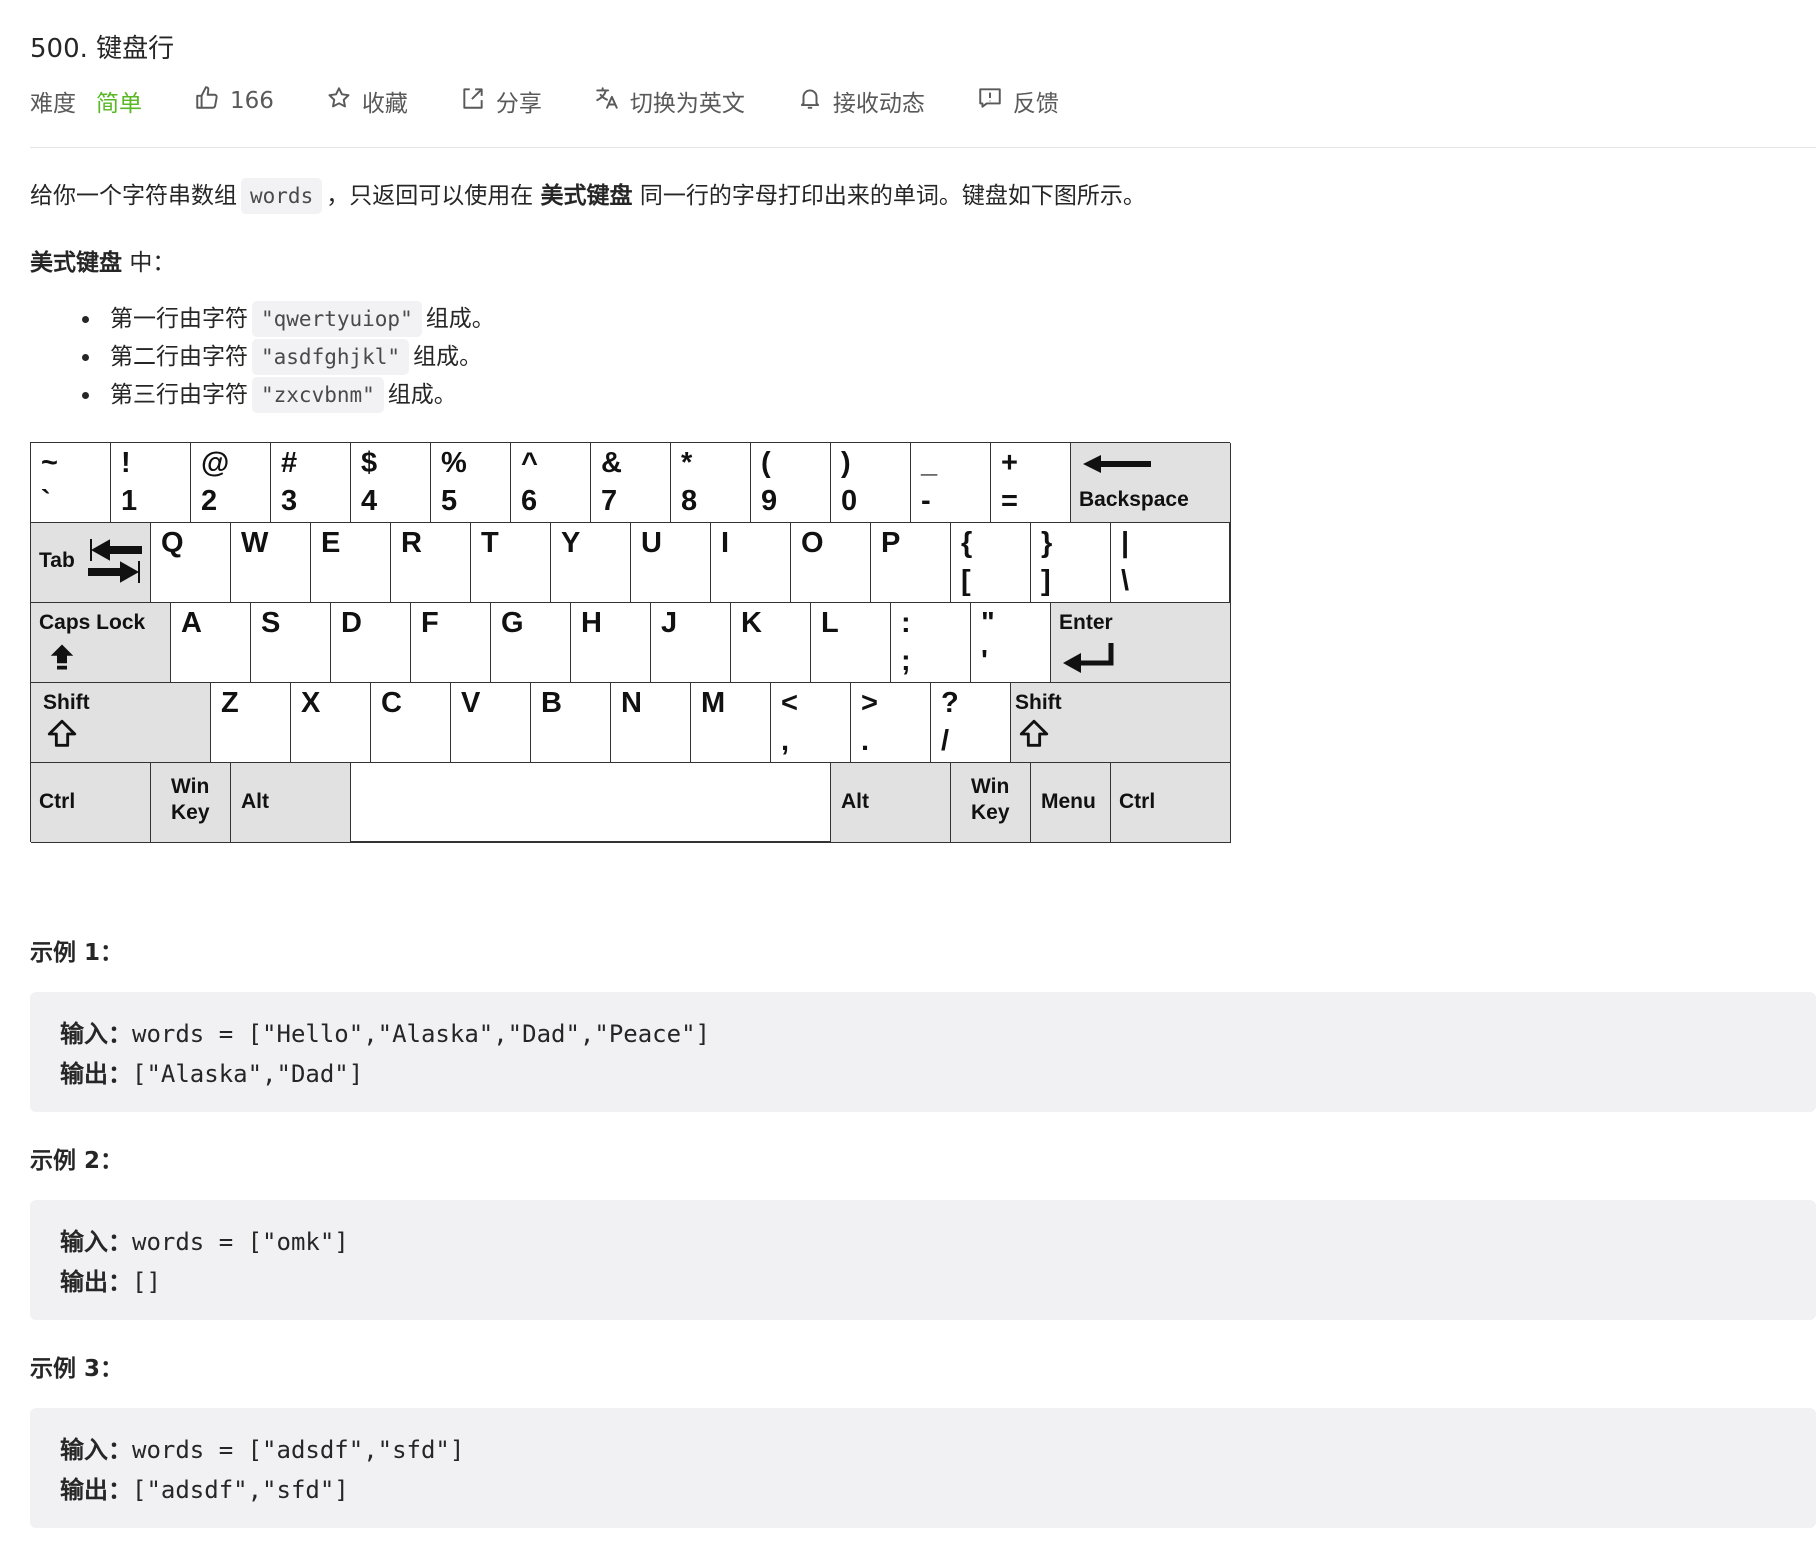  Describe the element at coordinates (651, 723) in the screenshot. I see `key-letter: N` at that location.